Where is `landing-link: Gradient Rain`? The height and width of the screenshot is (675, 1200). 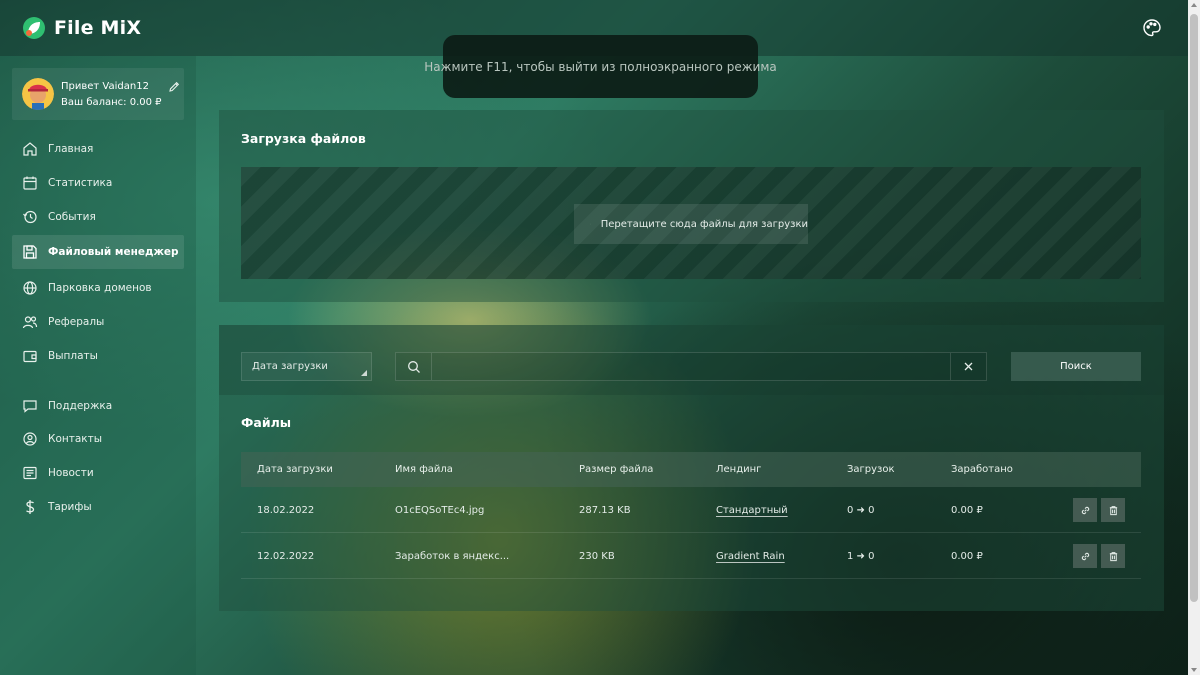 landing-link: Gradient Rain is located at coordinates (750, 556).